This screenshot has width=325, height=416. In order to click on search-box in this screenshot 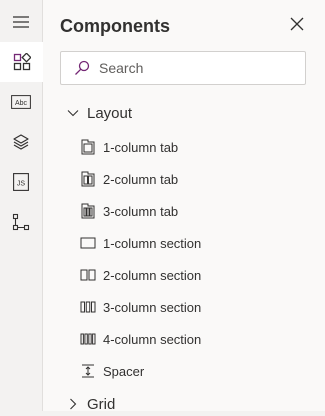, I will do `click(183, 68)`.